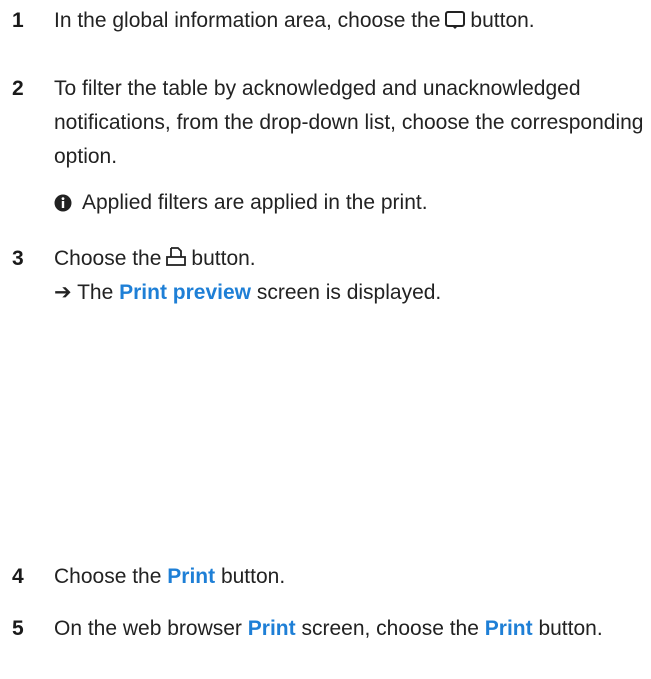  I want to click on result-arrow-icon: ➔, so click(63, 292).